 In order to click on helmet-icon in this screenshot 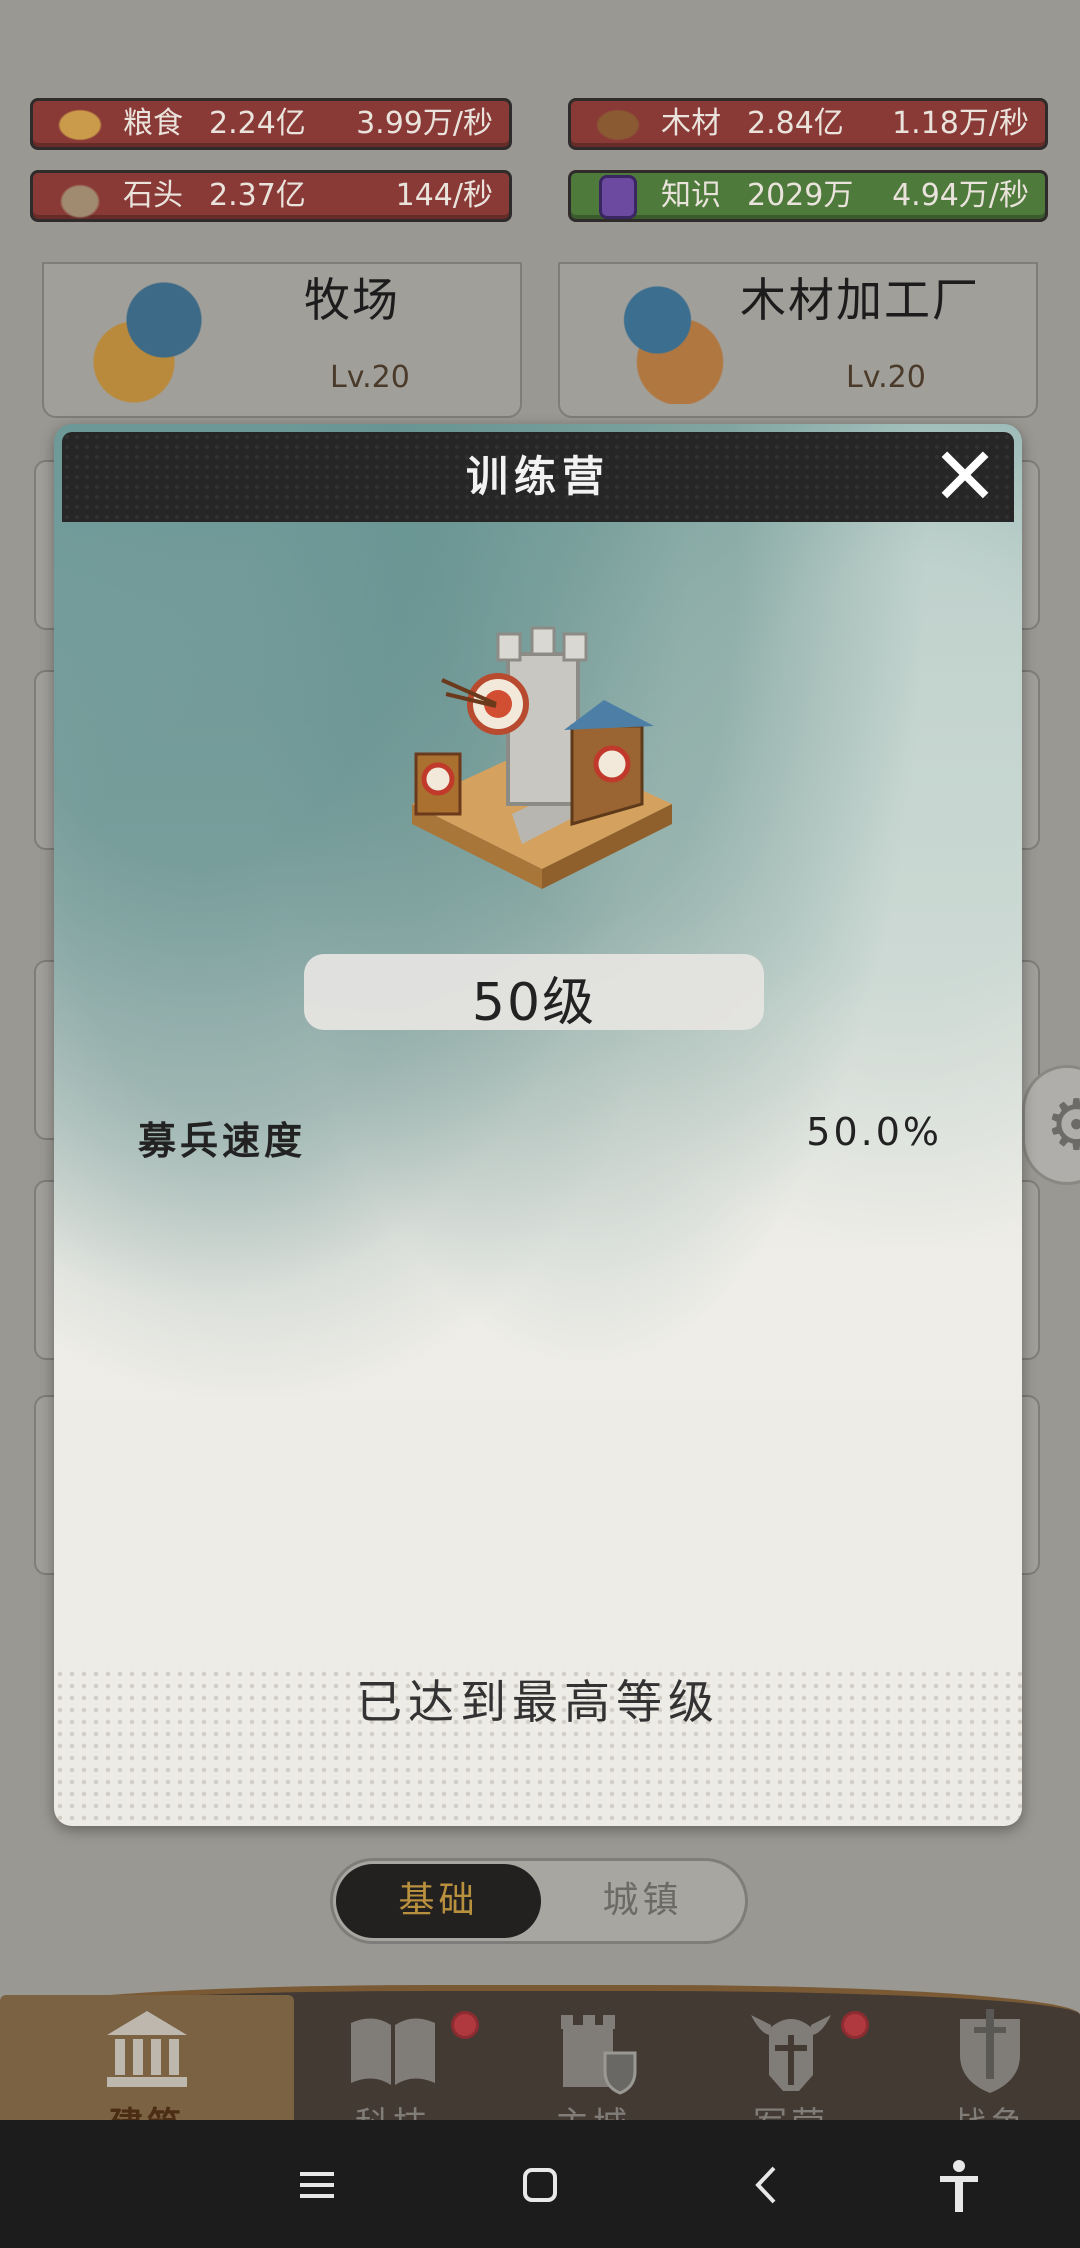, I will do `click(791, 2050)`.